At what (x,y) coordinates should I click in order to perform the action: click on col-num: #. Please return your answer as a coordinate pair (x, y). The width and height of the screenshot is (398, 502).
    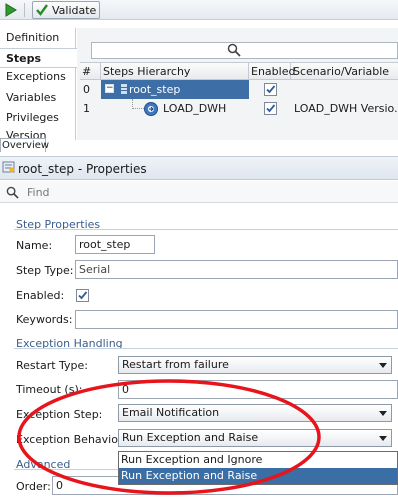
    Looking at the image, I should click on (90, 71).